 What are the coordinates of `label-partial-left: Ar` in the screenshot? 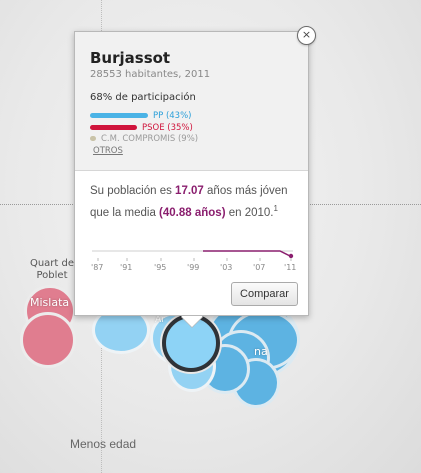 It's located at (160, 320).